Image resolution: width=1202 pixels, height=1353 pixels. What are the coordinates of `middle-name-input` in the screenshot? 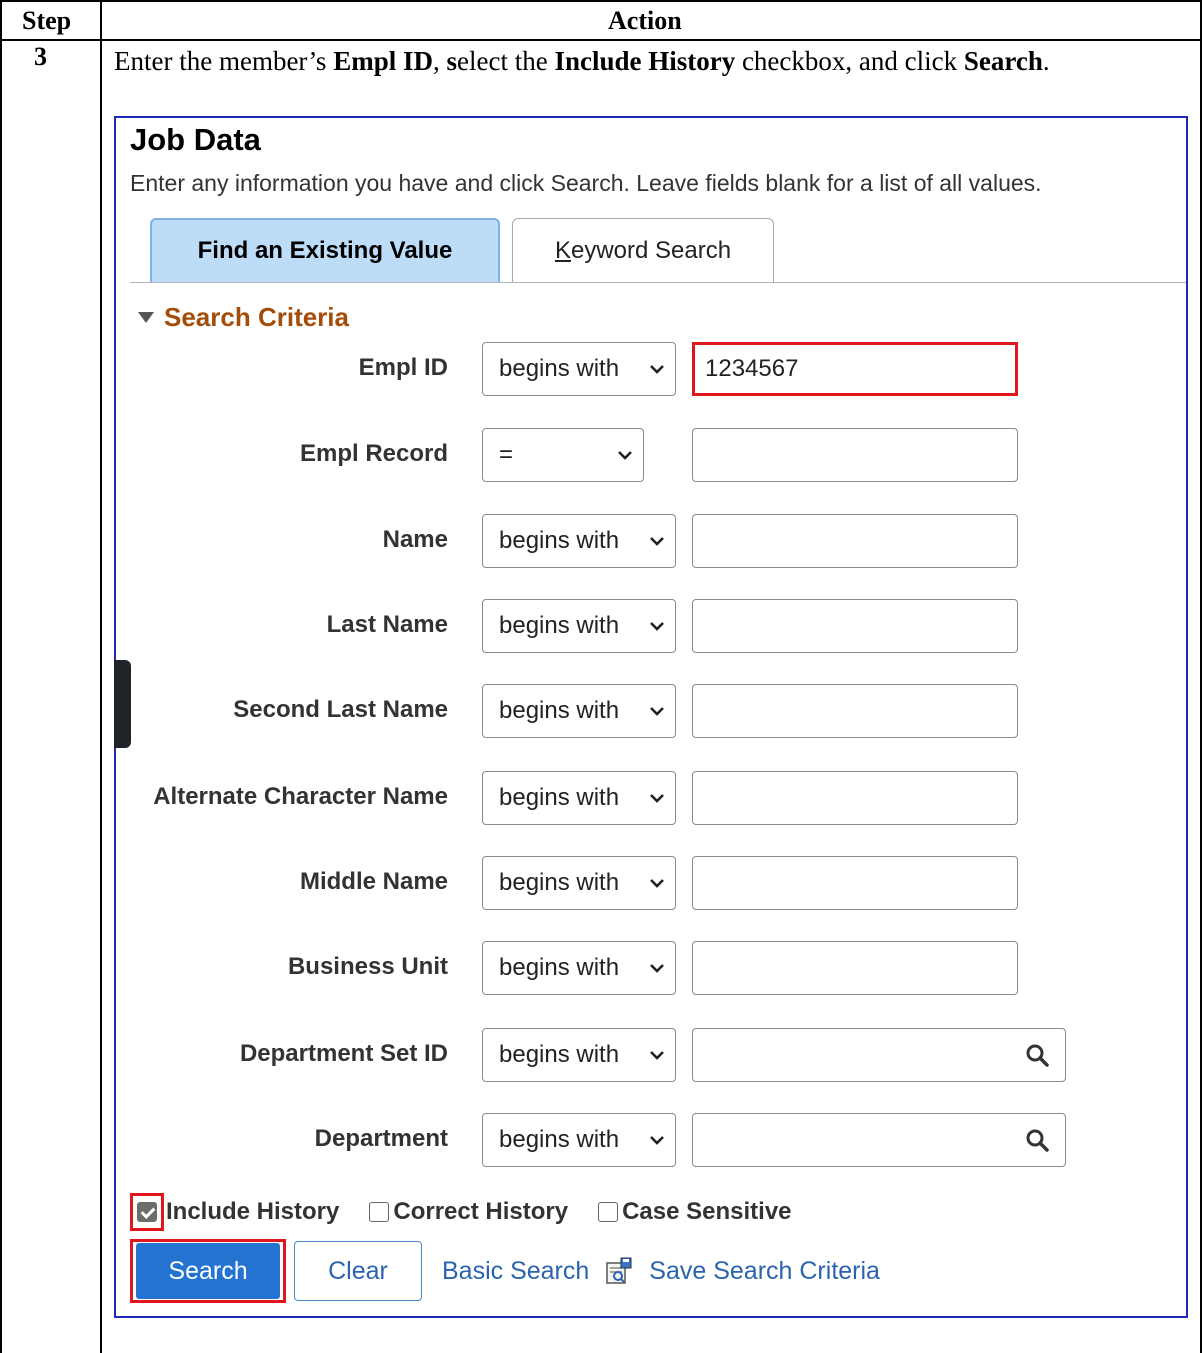 It's located at (855, 883).